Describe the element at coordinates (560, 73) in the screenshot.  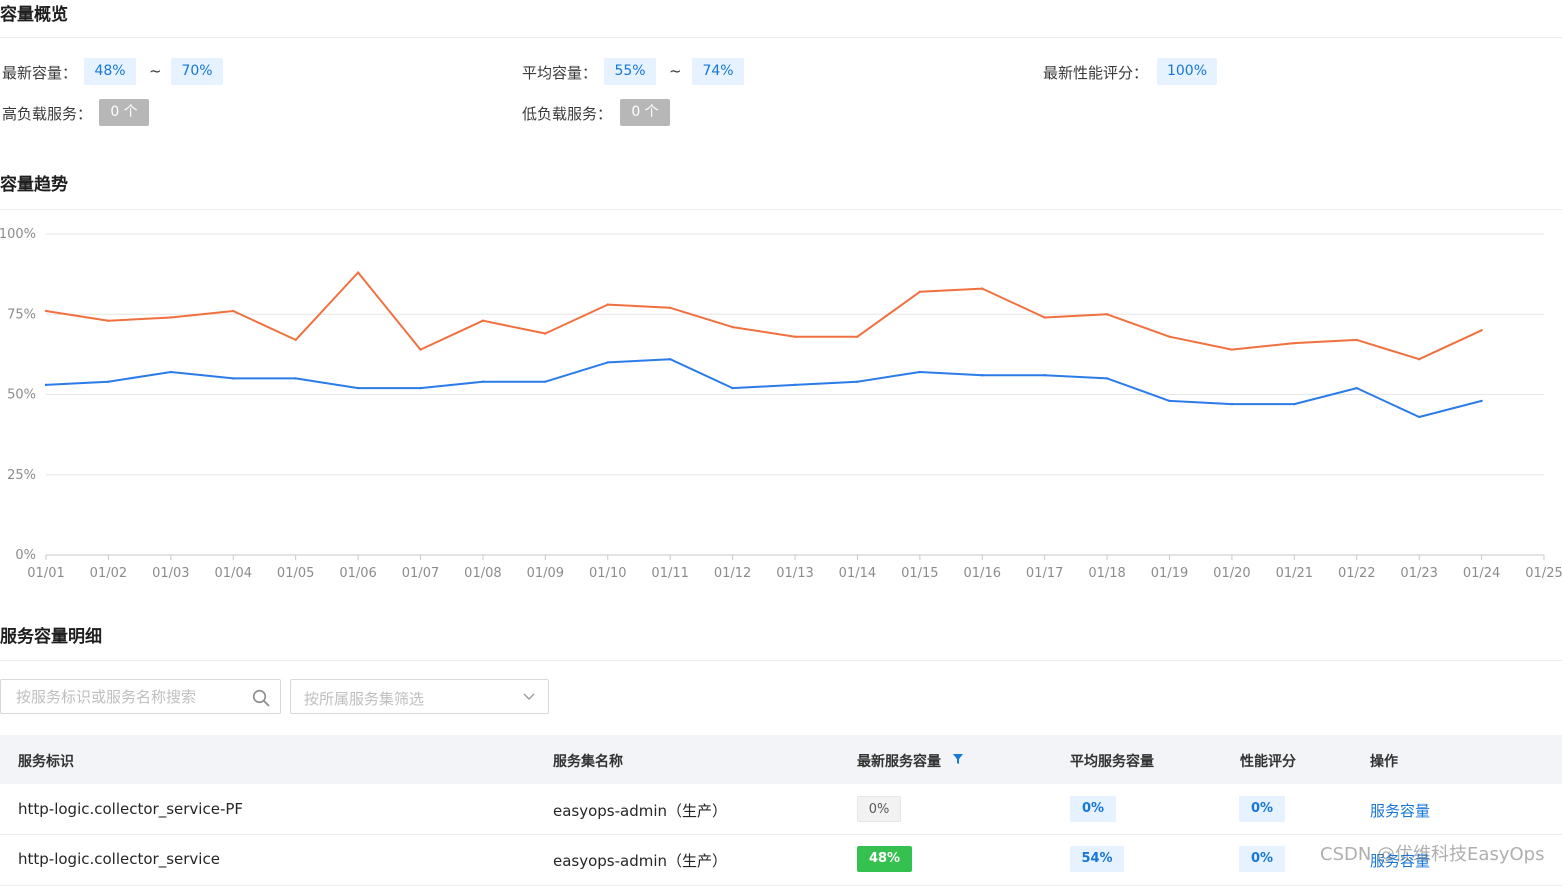
I see `avg-capacity-label: 平均容量：` at that location.